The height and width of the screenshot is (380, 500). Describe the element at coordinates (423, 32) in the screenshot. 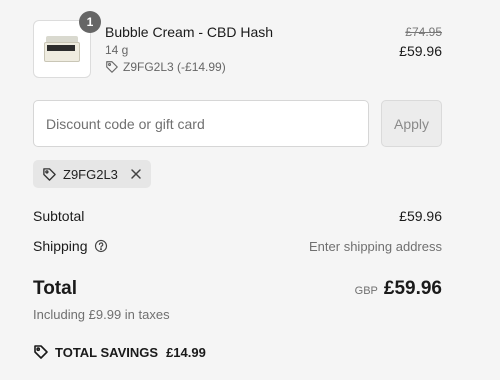

I see `compare-at-price: £74.95` at that location.